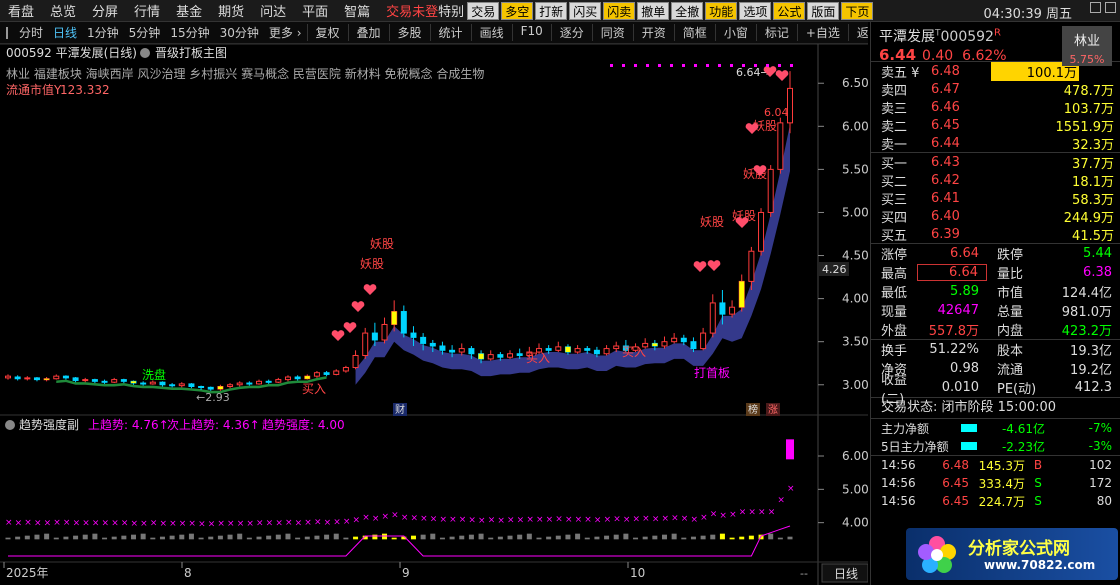 The height and width of the screenshot is (585, 1120). Describe the element at coordinates (7, 32) in the screenshot. I see `sidebar-toggle-icon` at that location.